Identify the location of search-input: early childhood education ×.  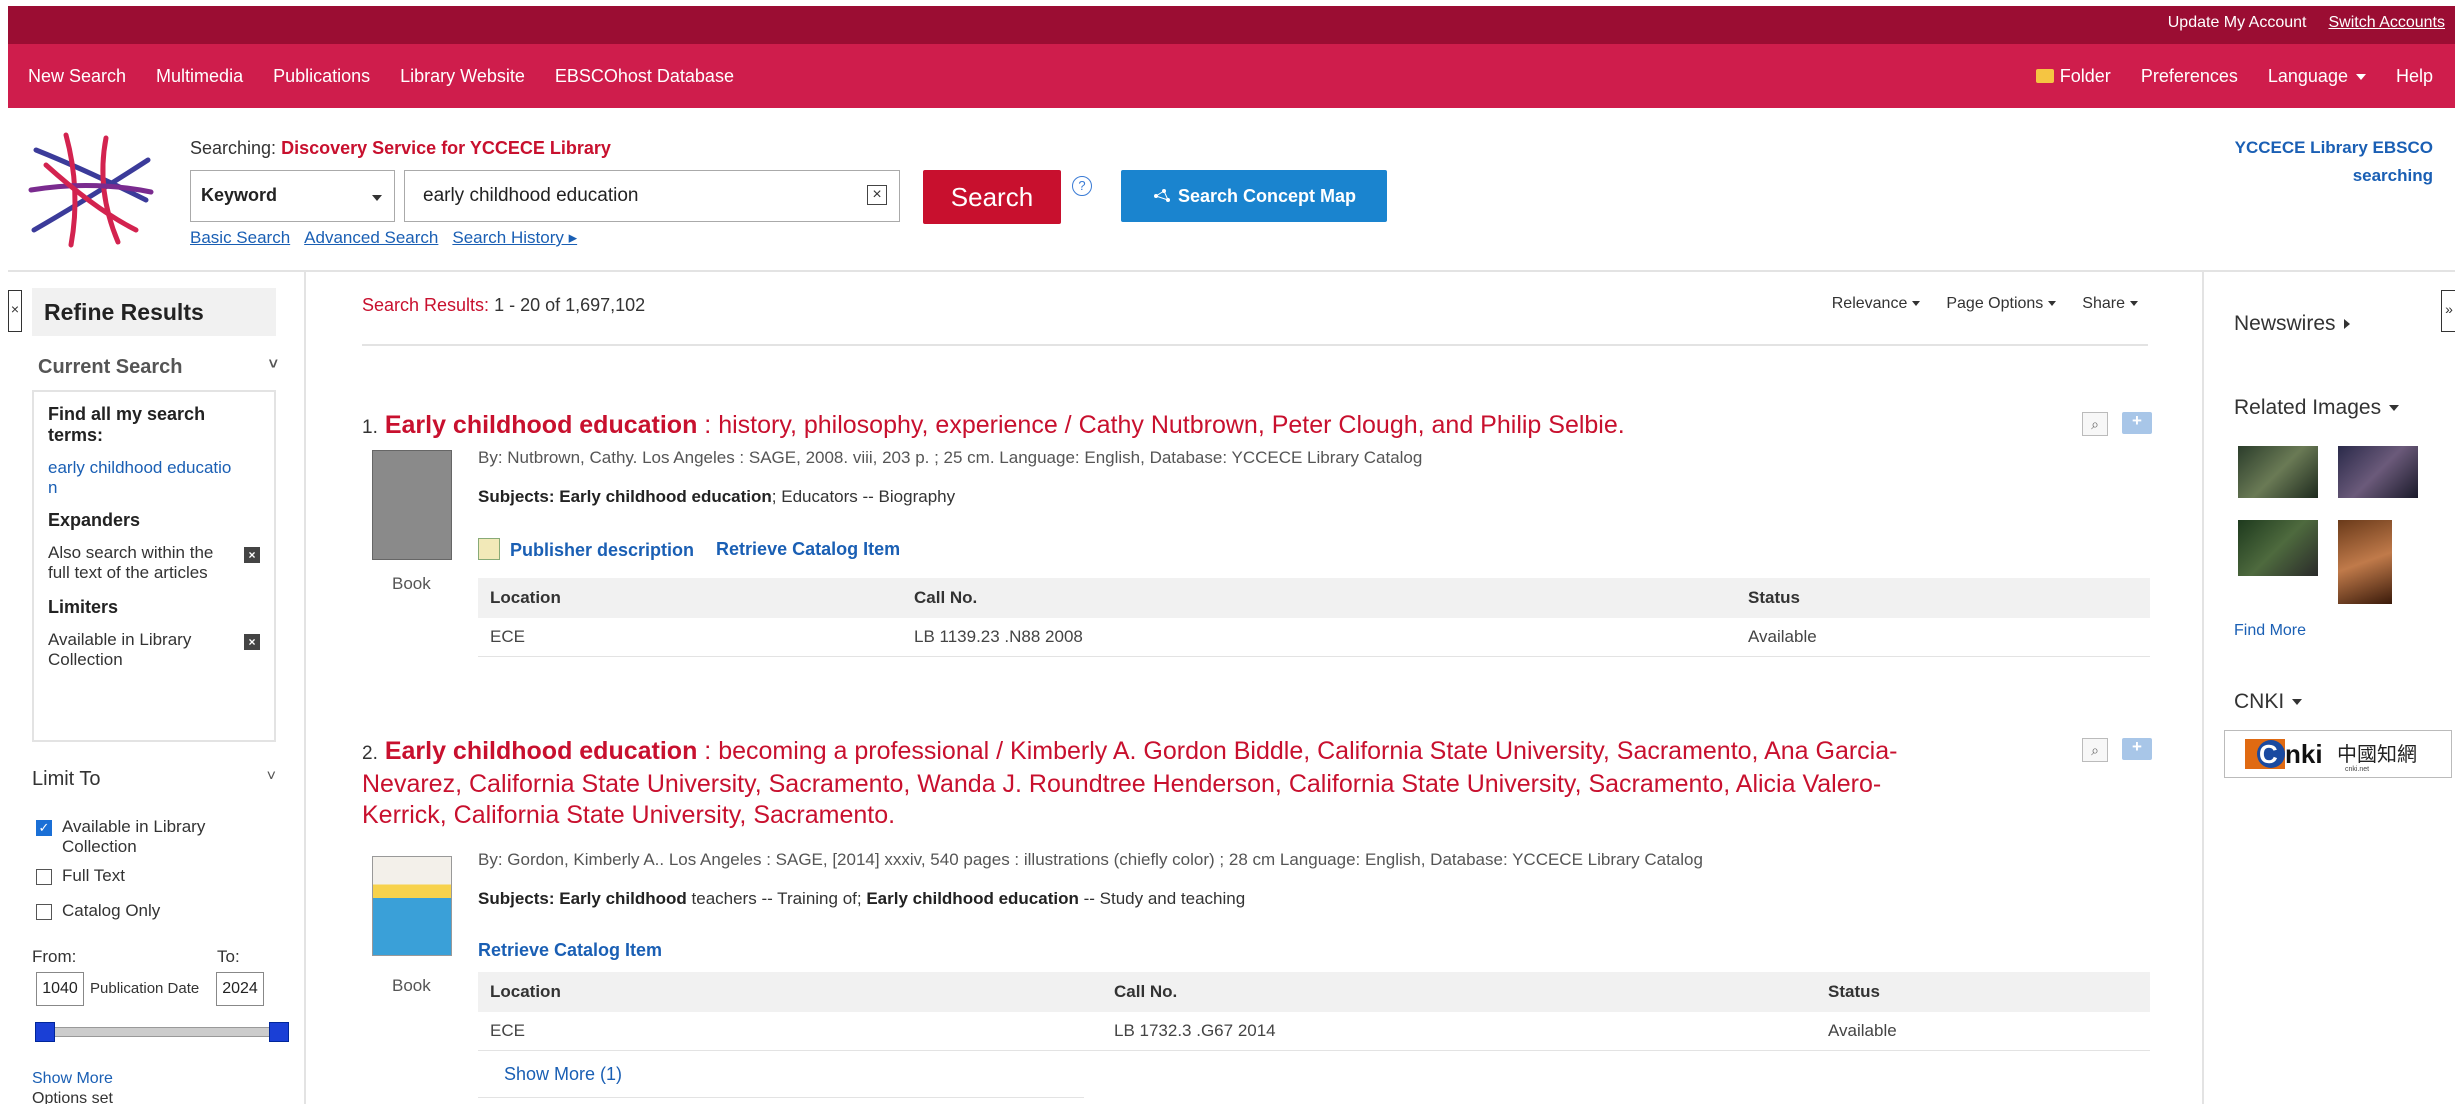
(652, 196).